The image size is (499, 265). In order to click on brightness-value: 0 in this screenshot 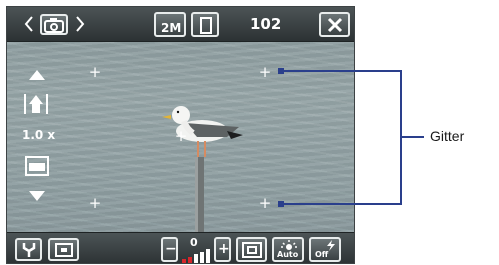, I will do `click(194, 242)`.